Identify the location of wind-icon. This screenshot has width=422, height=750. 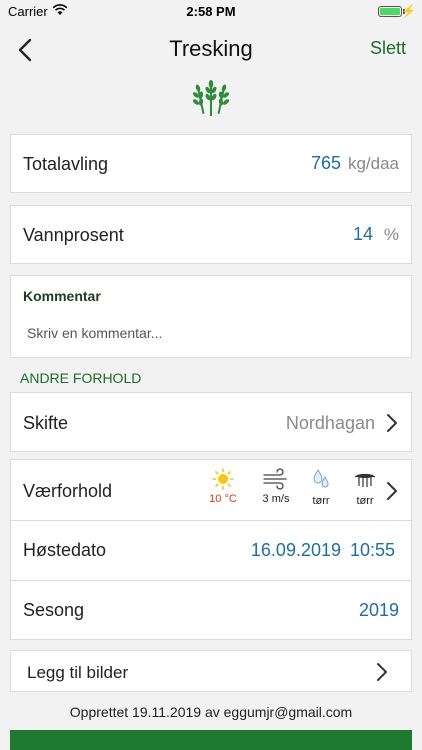
(275, 479).